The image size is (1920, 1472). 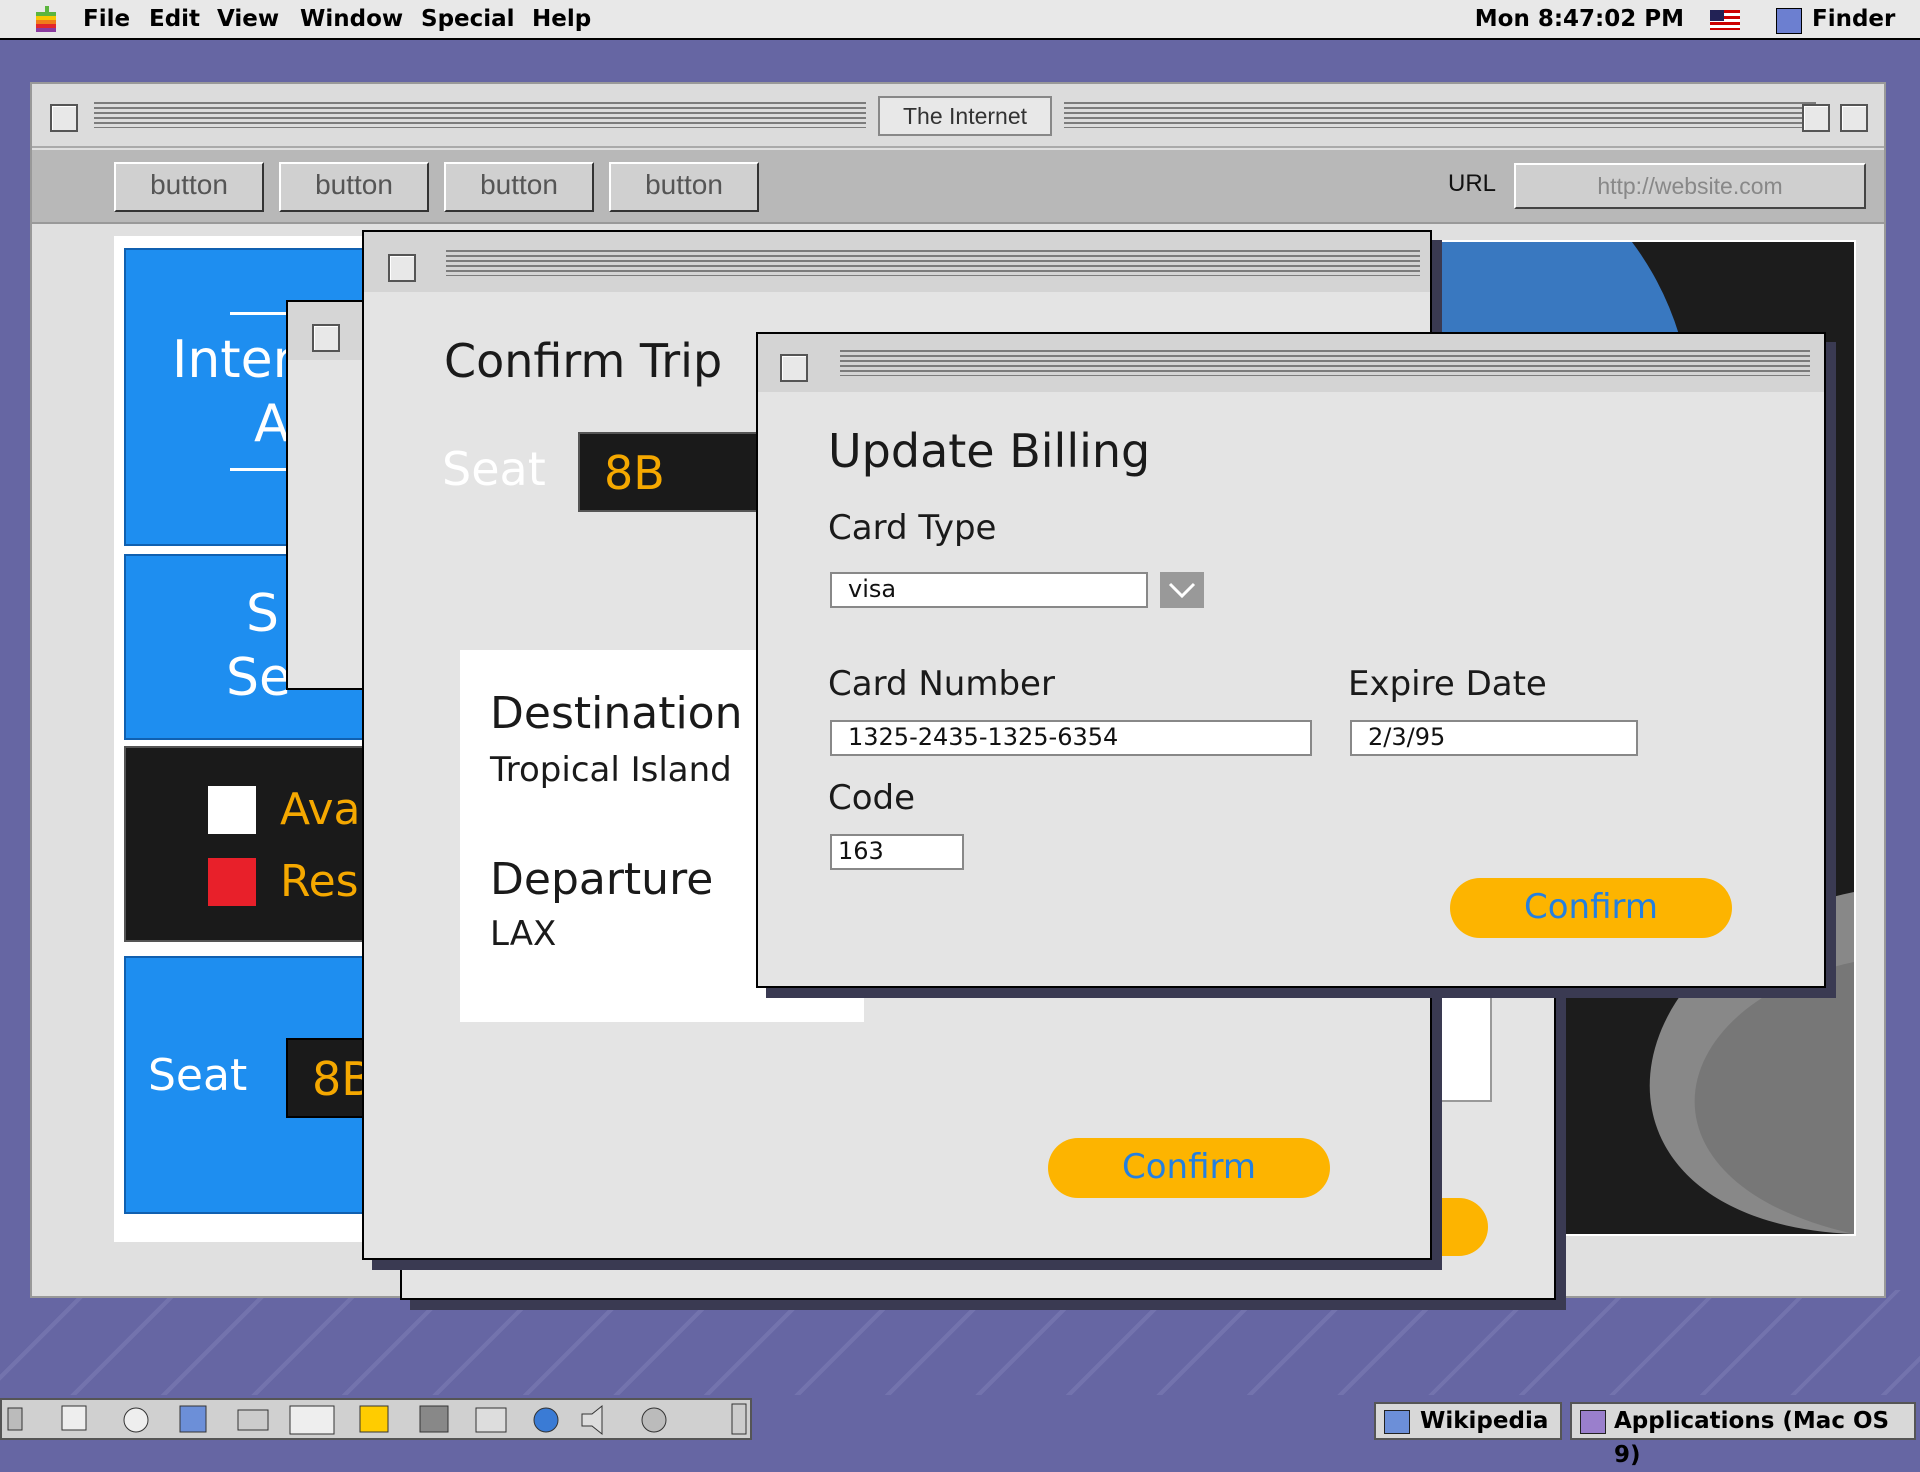 I want to click on update-billing-heading: Update Billing, so click(x=989, y=451).